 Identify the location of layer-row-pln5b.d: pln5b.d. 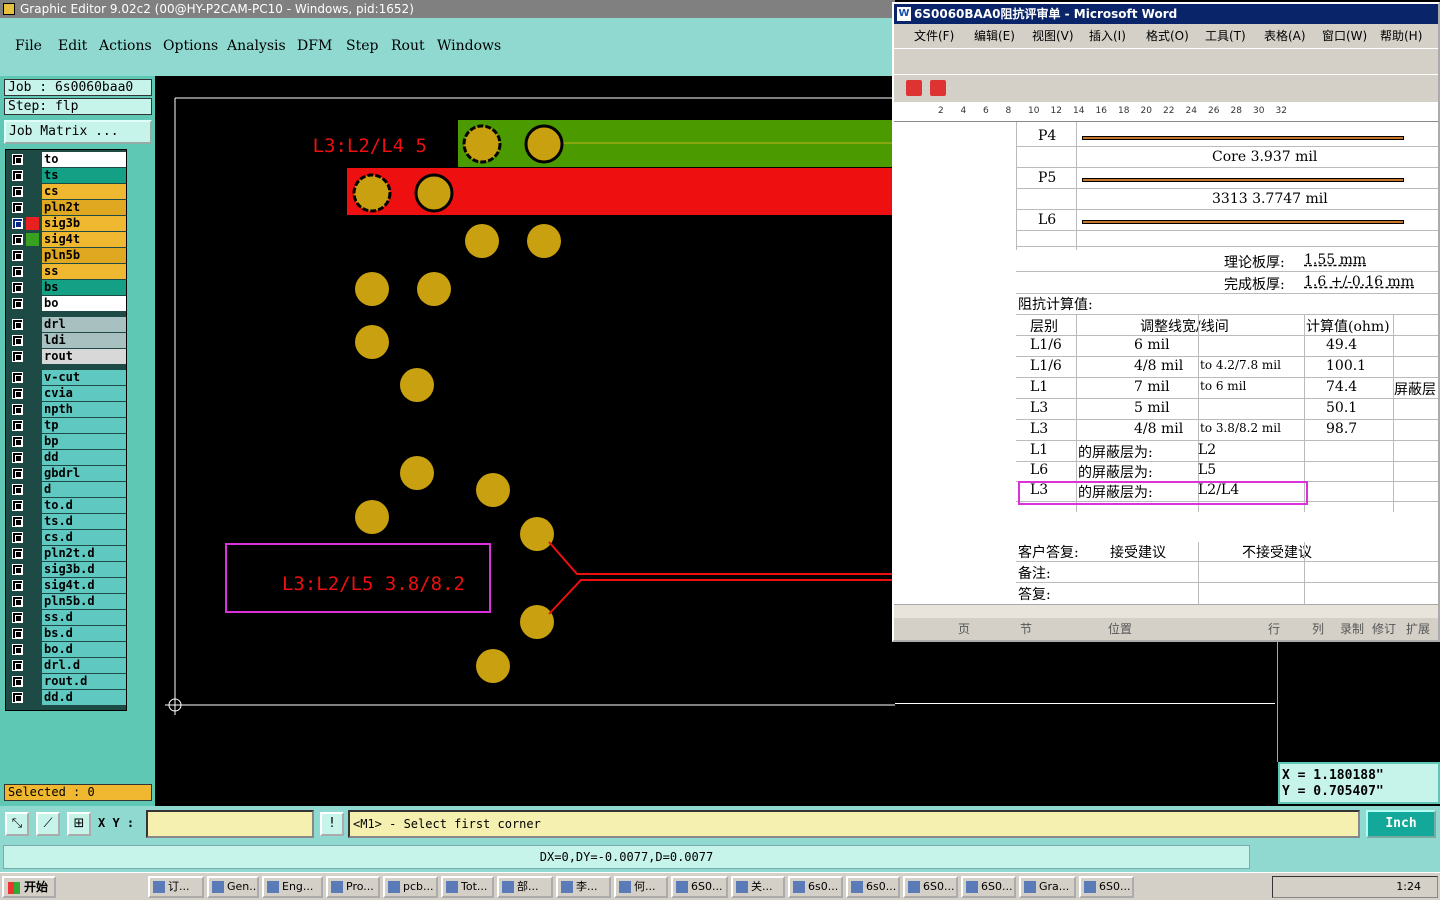
(67, 601).